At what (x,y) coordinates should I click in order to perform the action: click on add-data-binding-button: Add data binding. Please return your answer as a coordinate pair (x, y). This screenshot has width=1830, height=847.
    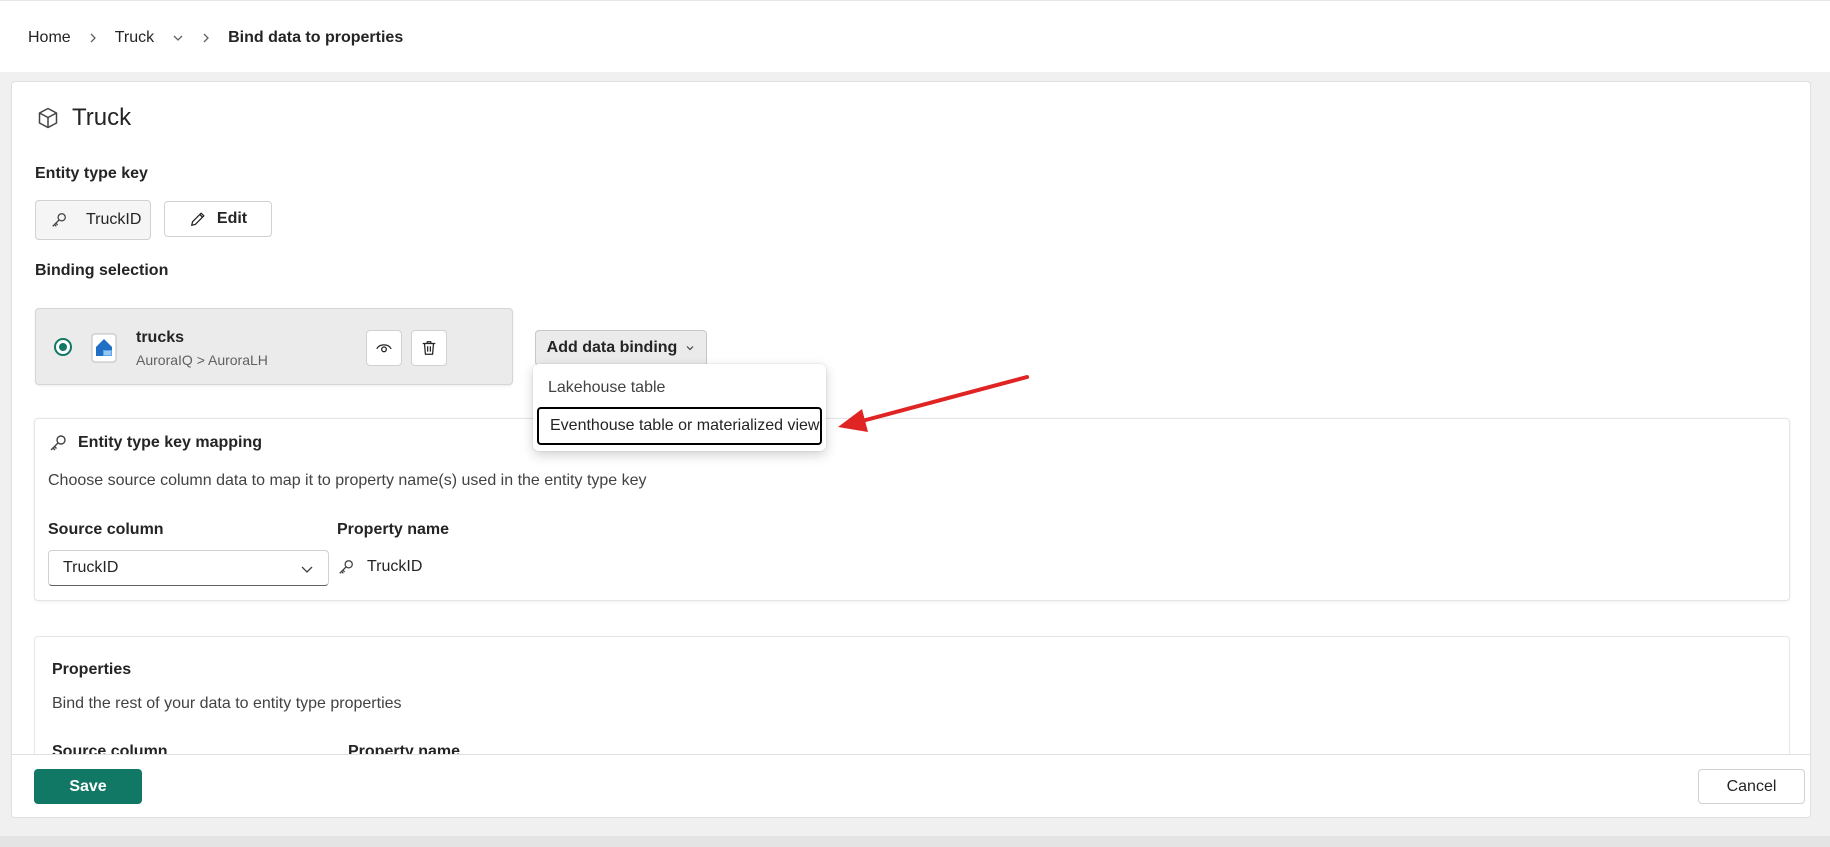
    Looking at the image, I should click on (621, 348).